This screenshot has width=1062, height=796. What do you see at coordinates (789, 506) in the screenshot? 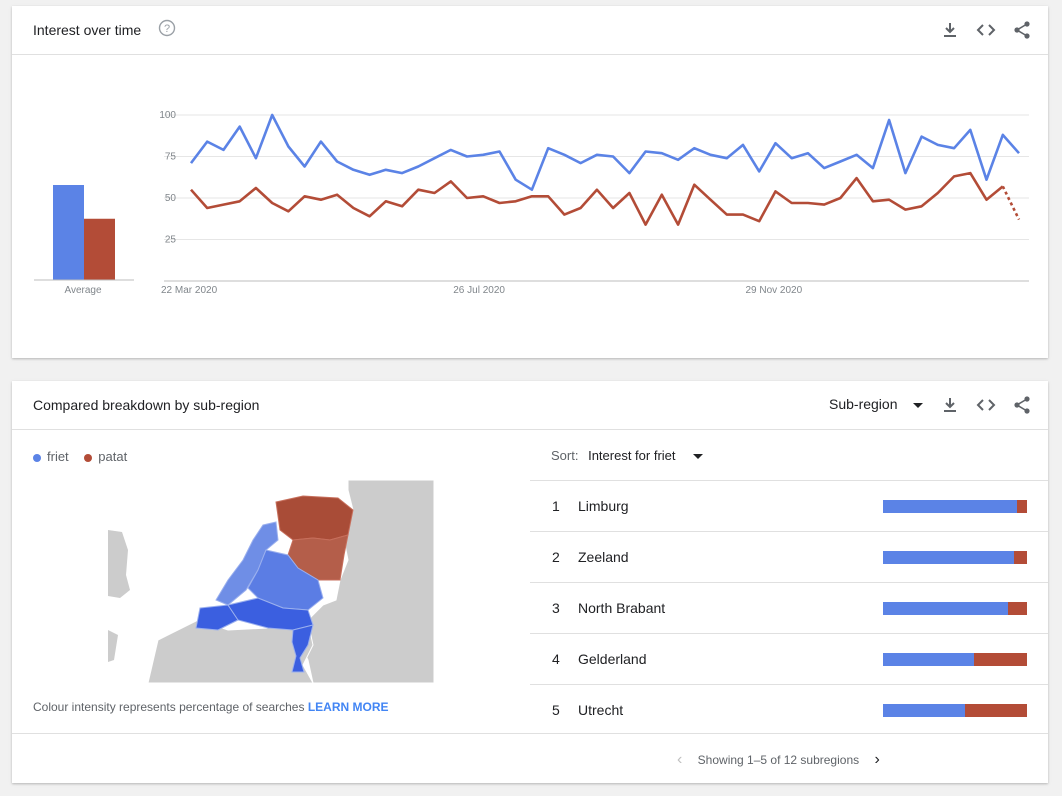
I see `list-item: 1 Limburg` at bounding box center [789, 506].